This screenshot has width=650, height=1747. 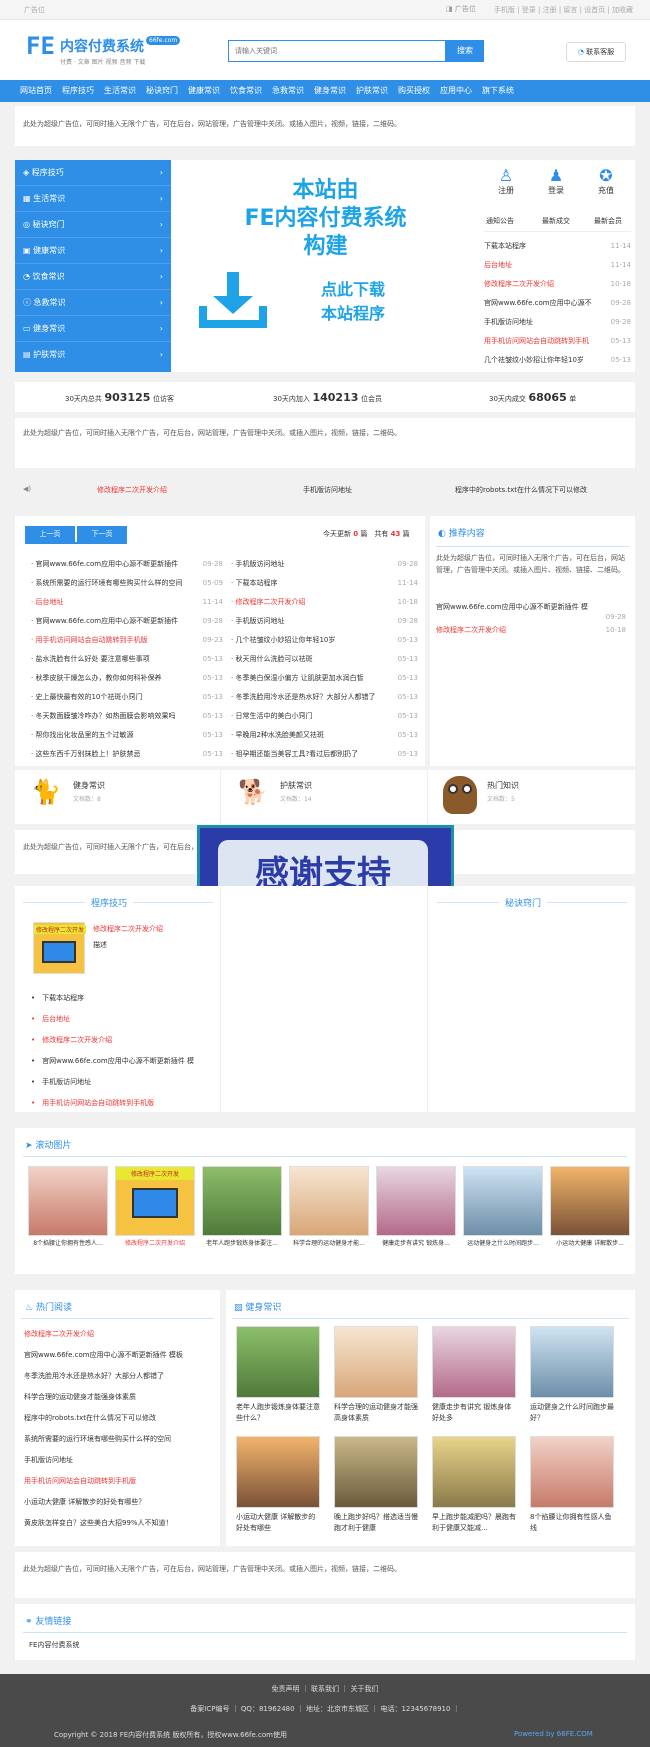 What do you see at coordinates (596, 52) in the screenshot?
I see `contact-button: ◔ 联系客服` at bounding box center [596, 52].